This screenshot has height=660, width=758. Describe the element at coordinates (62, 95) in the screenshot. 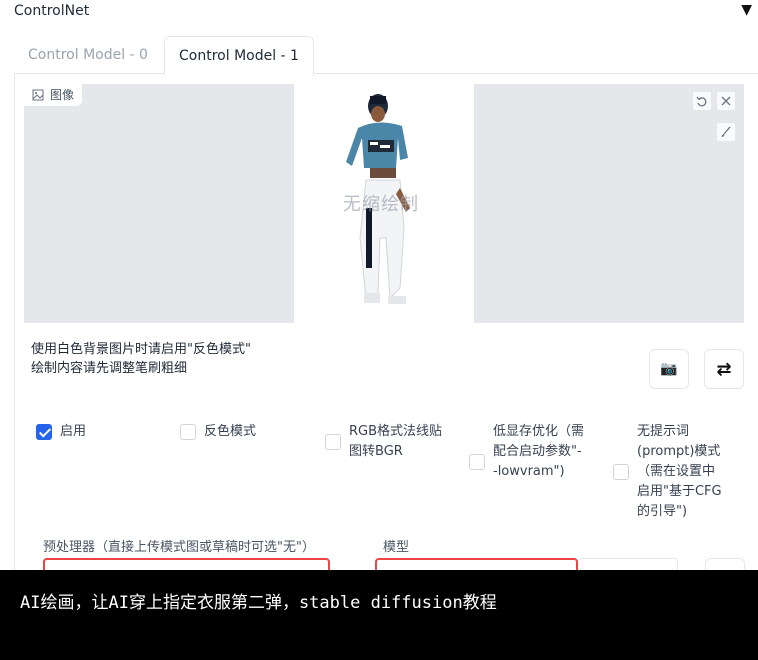

I see `image-label-text: 图像` at that location.